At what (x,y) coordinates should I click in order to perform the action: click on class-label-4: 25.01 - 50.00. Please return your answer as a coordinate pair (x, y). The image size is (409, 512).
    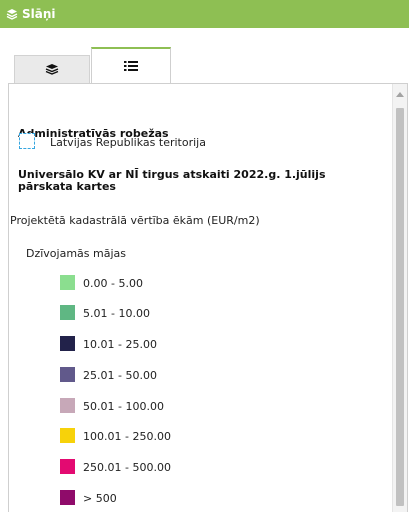
    Looking at the image, I should click on (120, 375).